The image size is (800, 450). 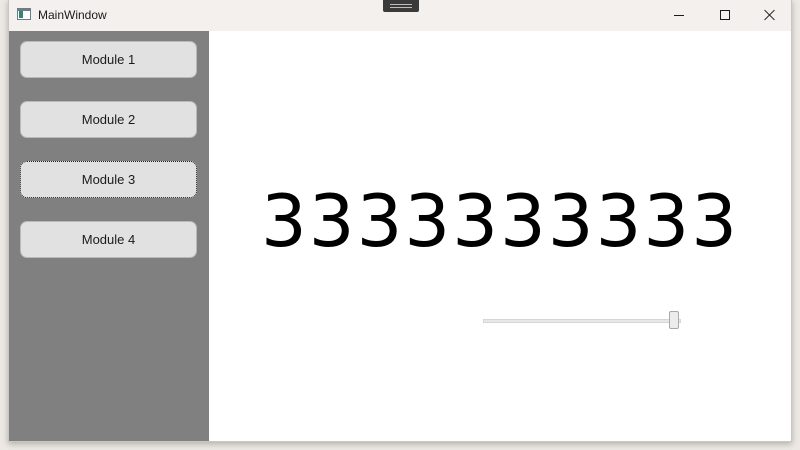 I want to click on module-4-button: Module 4, so click(x=108, y=239).